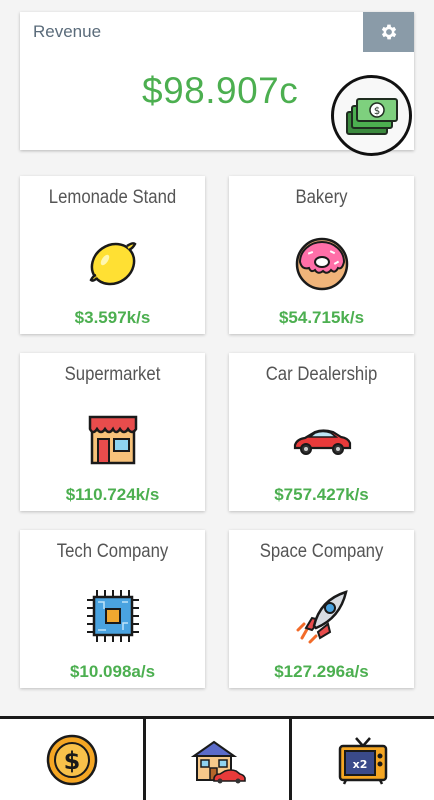 This screenshot has height=800, width=434. What do you see at coordinates (321, 264) in the screenshot?
I see `donut-icon` at bounding box center [321, 264].